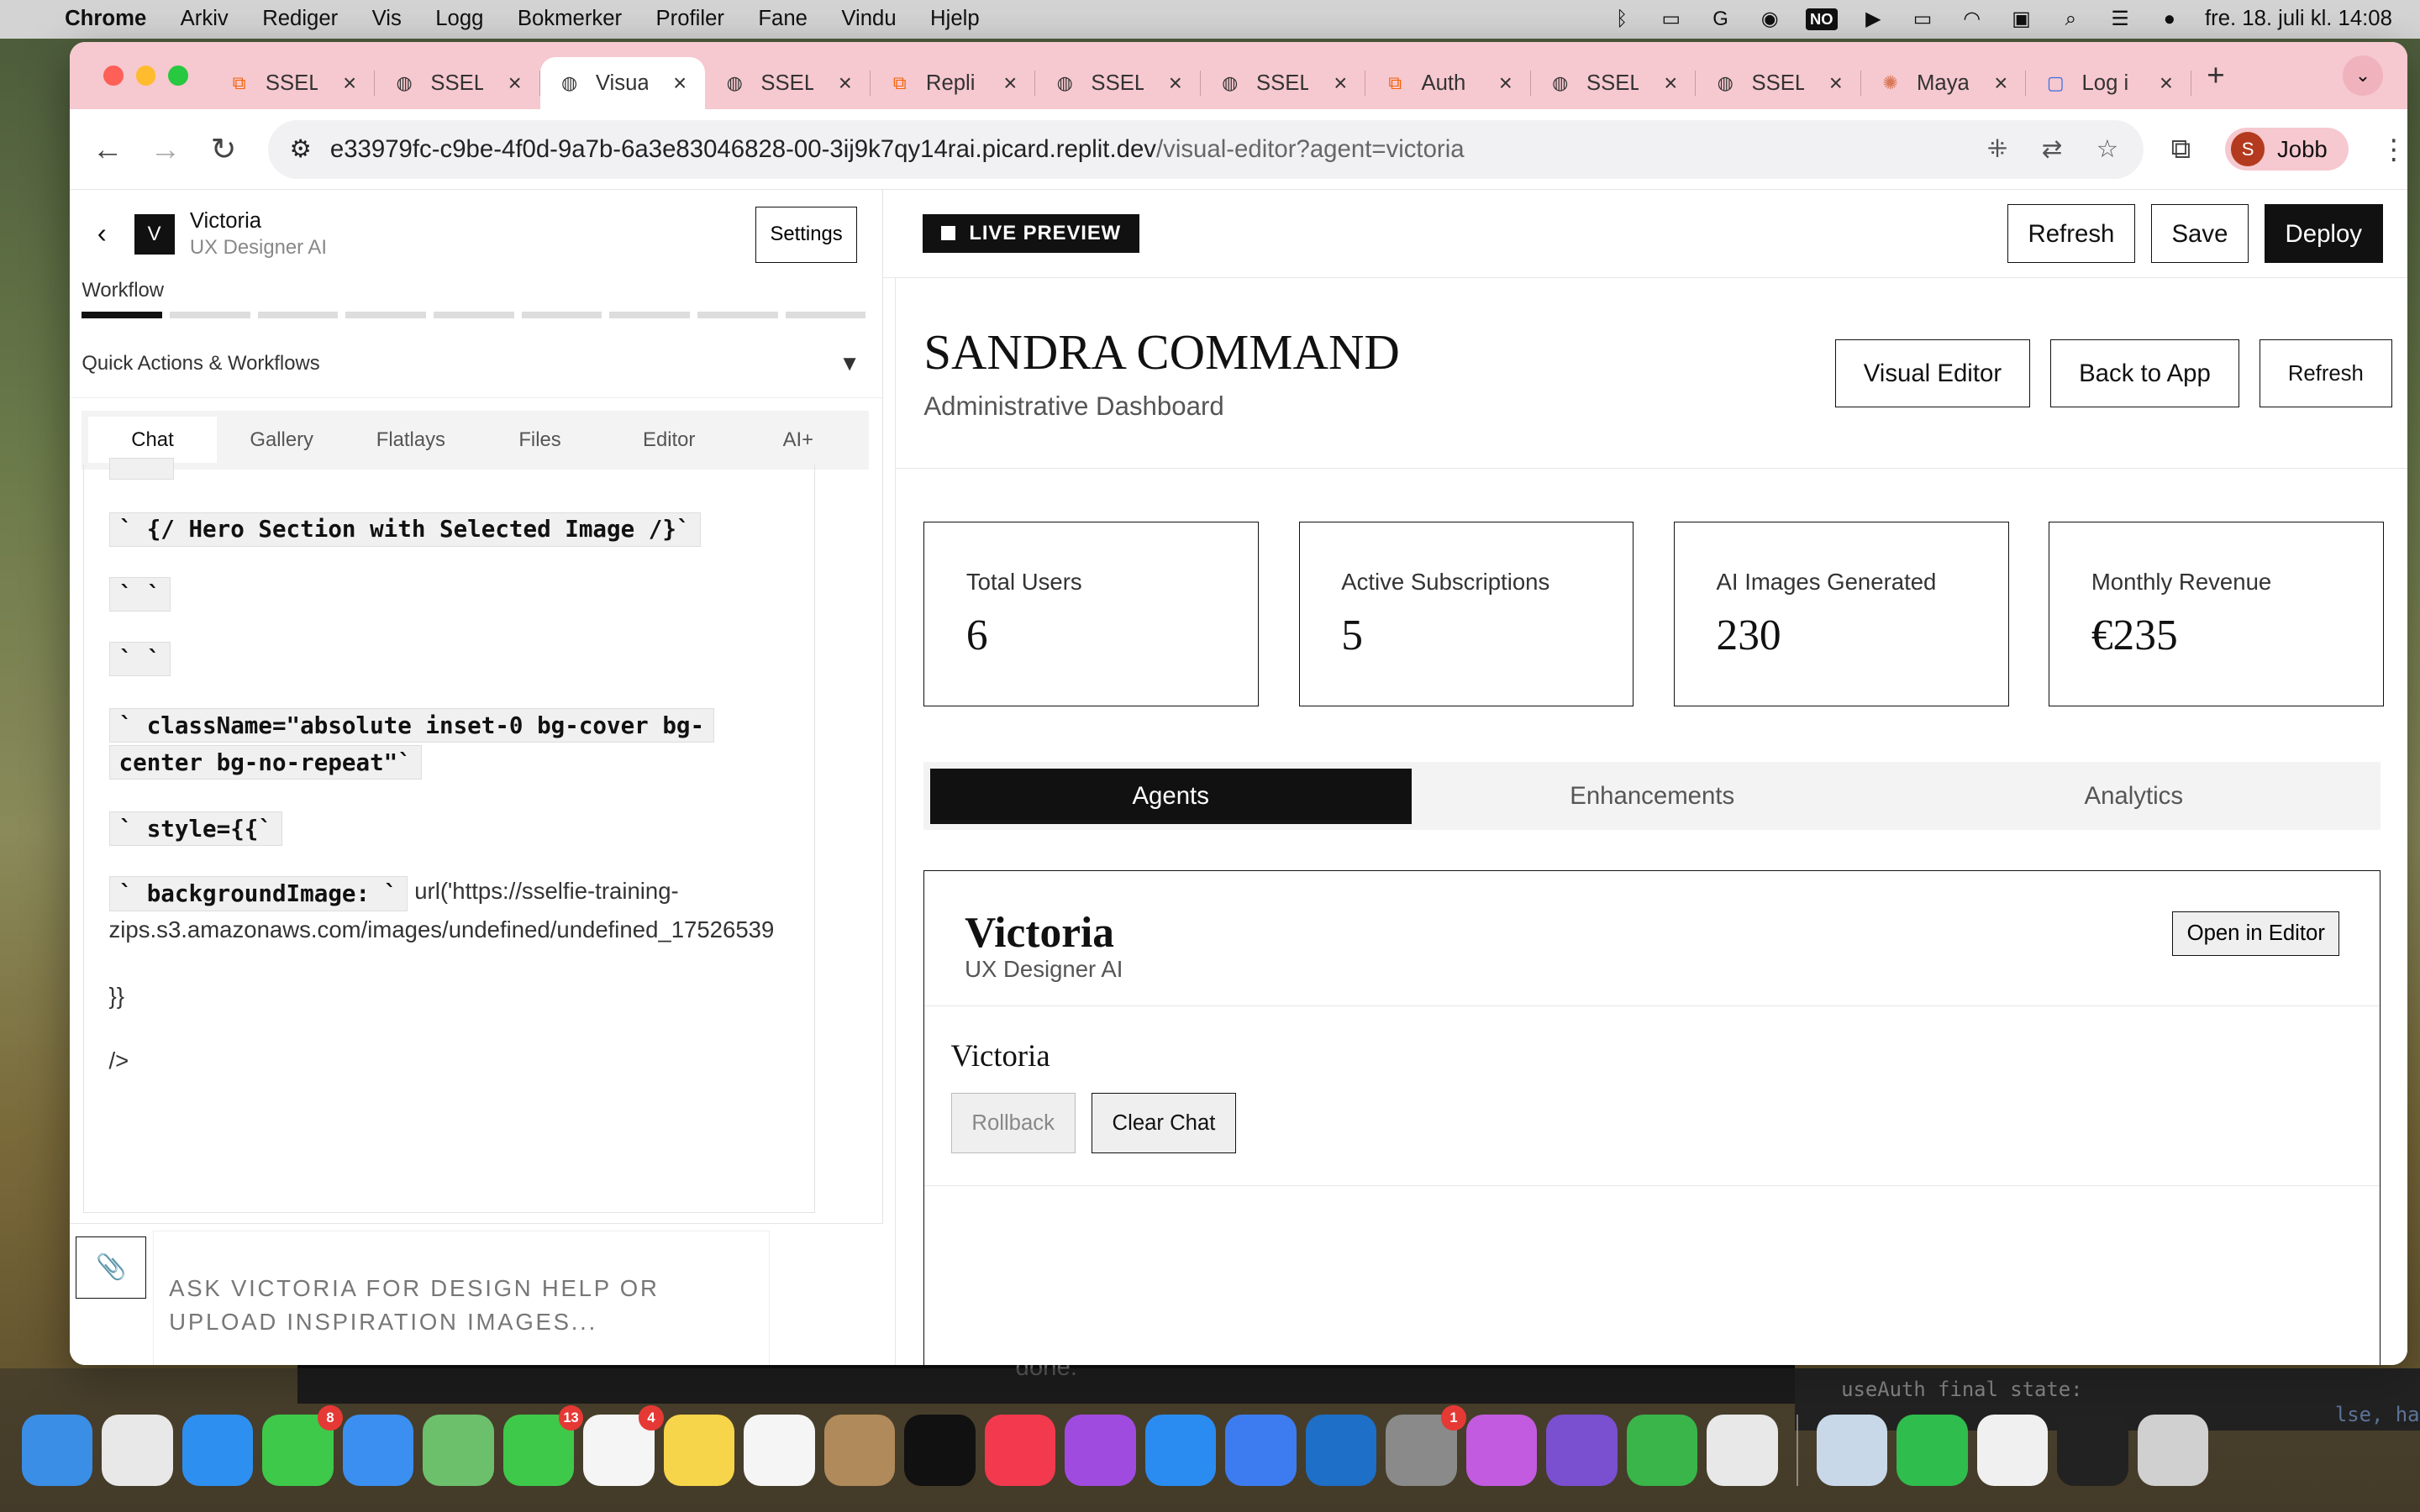 The width and height of the screenshot is (2420, 1512). I want to click on visual-editor-button: Visual Editor, so click(1932, 373).